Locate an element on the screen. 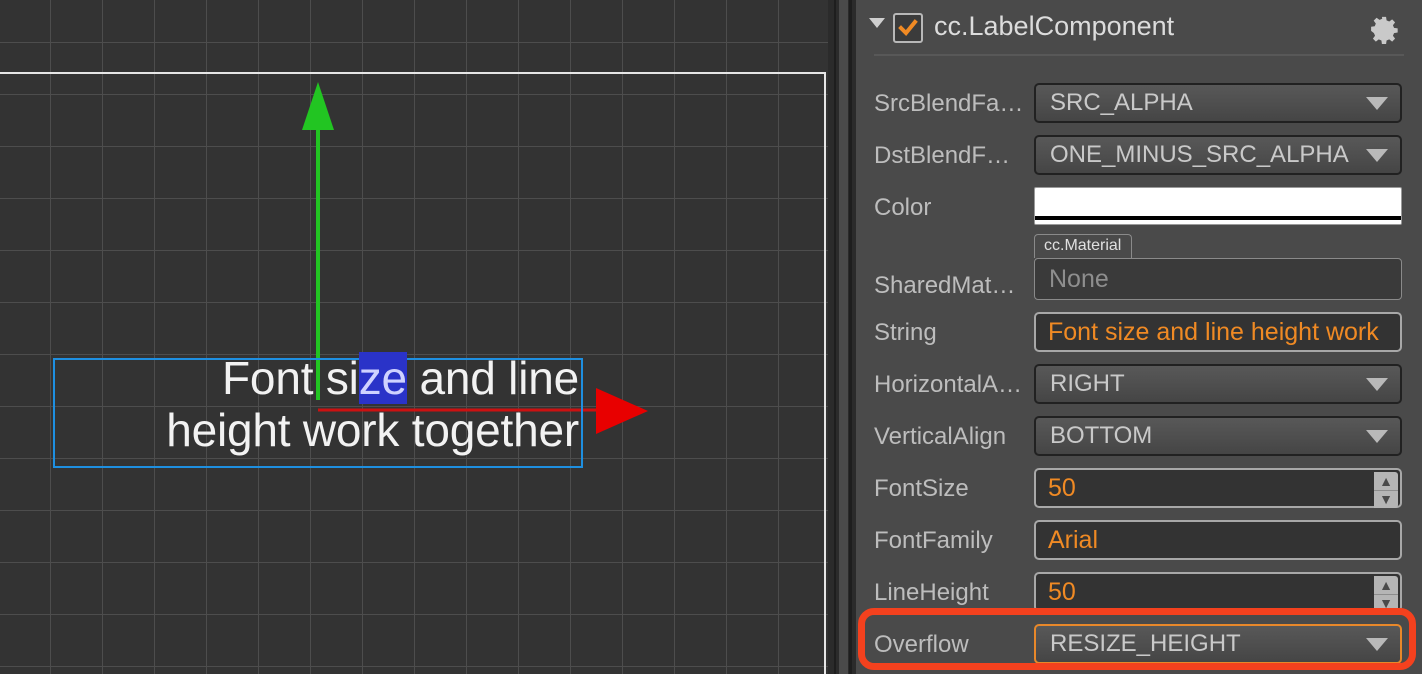 The height and width of the screenshot is (674, 1422). property-row-fontfamily: FontFamily Arial is located at coordinates (1139, 541).